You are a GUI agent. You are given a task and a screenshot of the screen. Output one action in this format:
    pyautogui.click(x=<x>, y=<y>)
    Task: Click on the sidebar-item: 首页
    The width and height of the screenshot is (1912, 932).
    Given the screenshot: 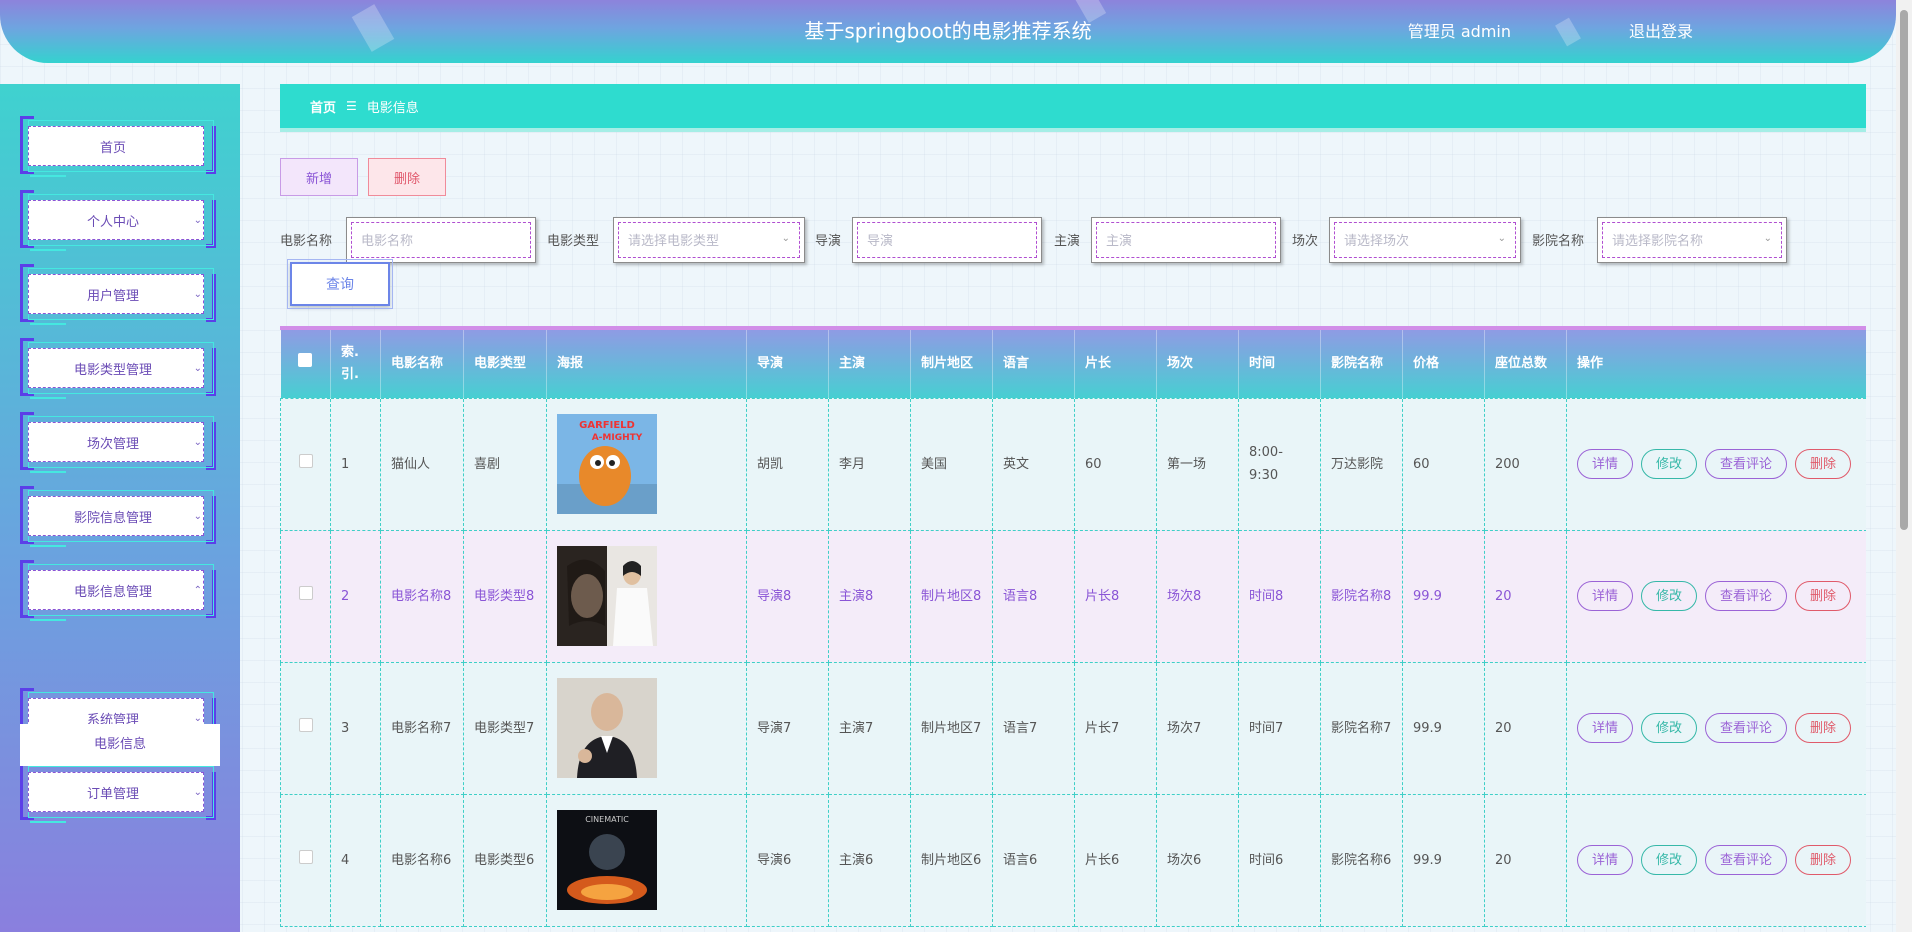 What is the action you would take?
    pyautogui.click(x=118, y=146)
    